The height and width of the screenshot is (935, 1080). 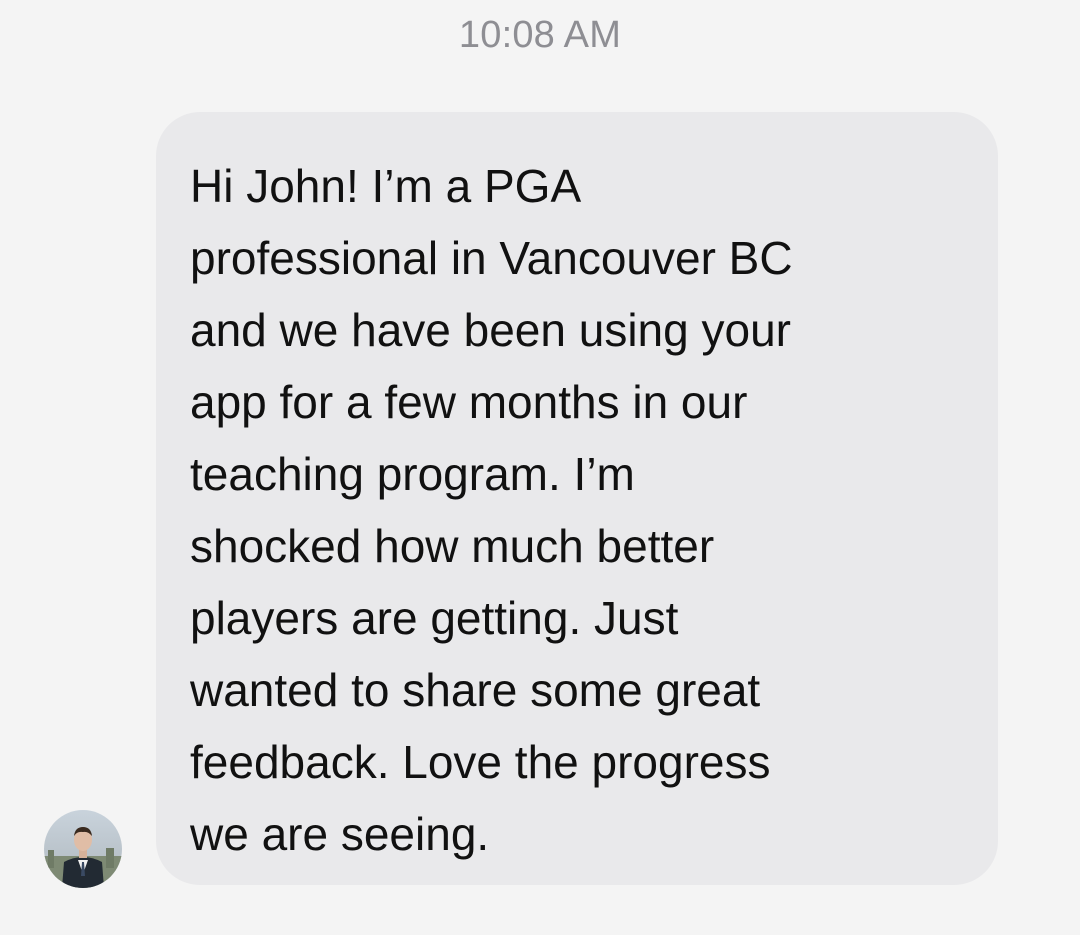 I want to click on message-text-line: professional in Vancouver BC, so click(x=491, y=258).